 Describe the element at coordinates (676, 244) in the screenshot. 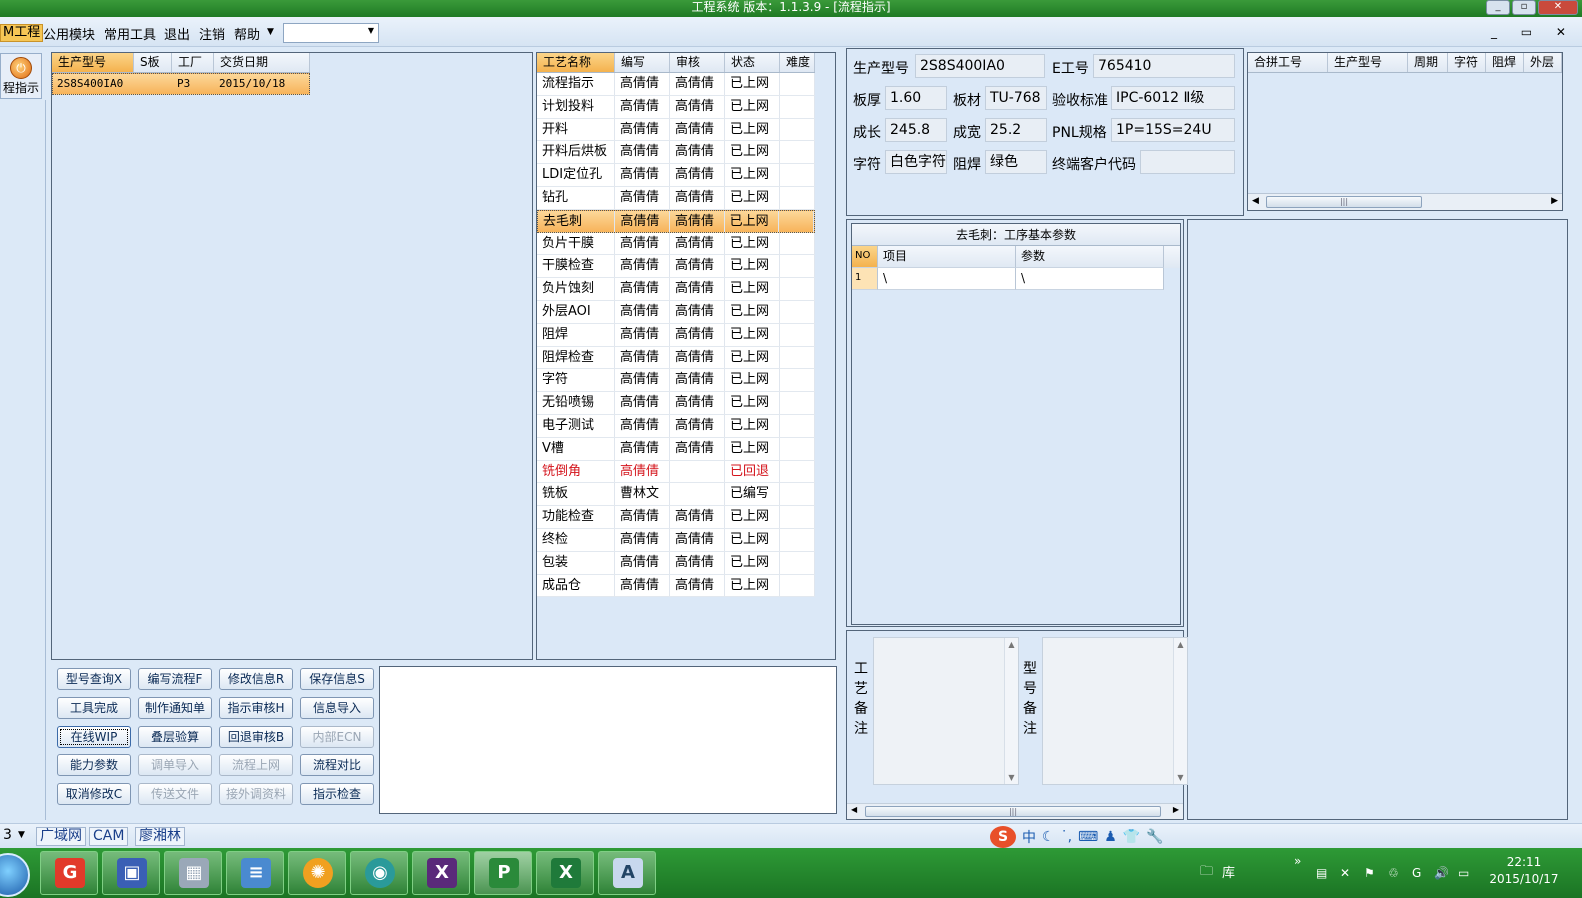

I see `table-row: 负片干膜 高倩倩 高倩倩 已上网` at that location.